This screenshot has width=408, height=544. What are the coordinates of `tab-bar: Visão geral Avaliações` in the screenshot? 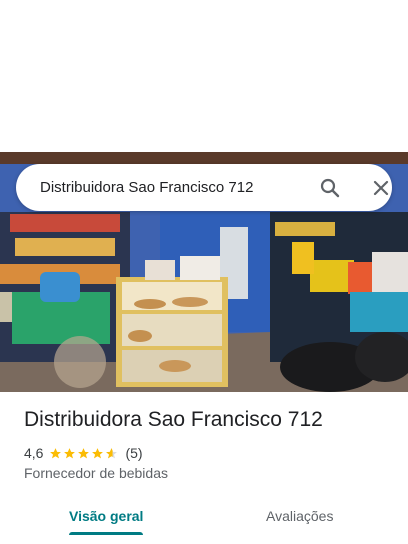 It's located at (204, 520).